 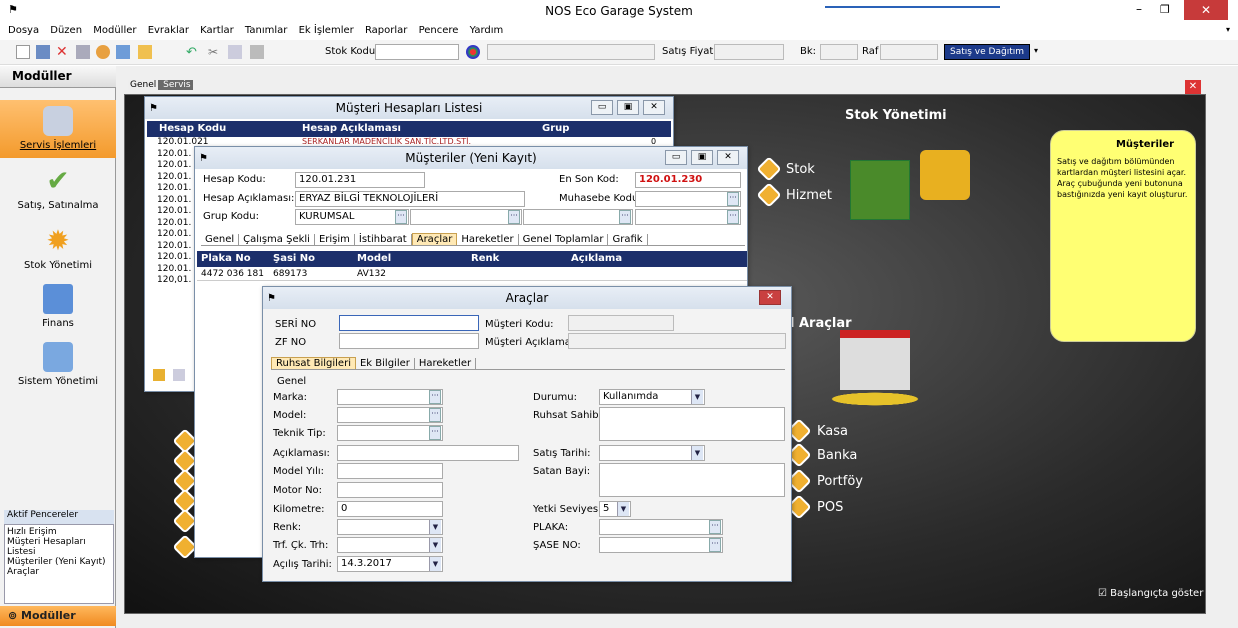 What do you see at coordinates (335, 239) in the screenshot?
I see `tab-erisim: Erişim` at bounding box center [335, 239].